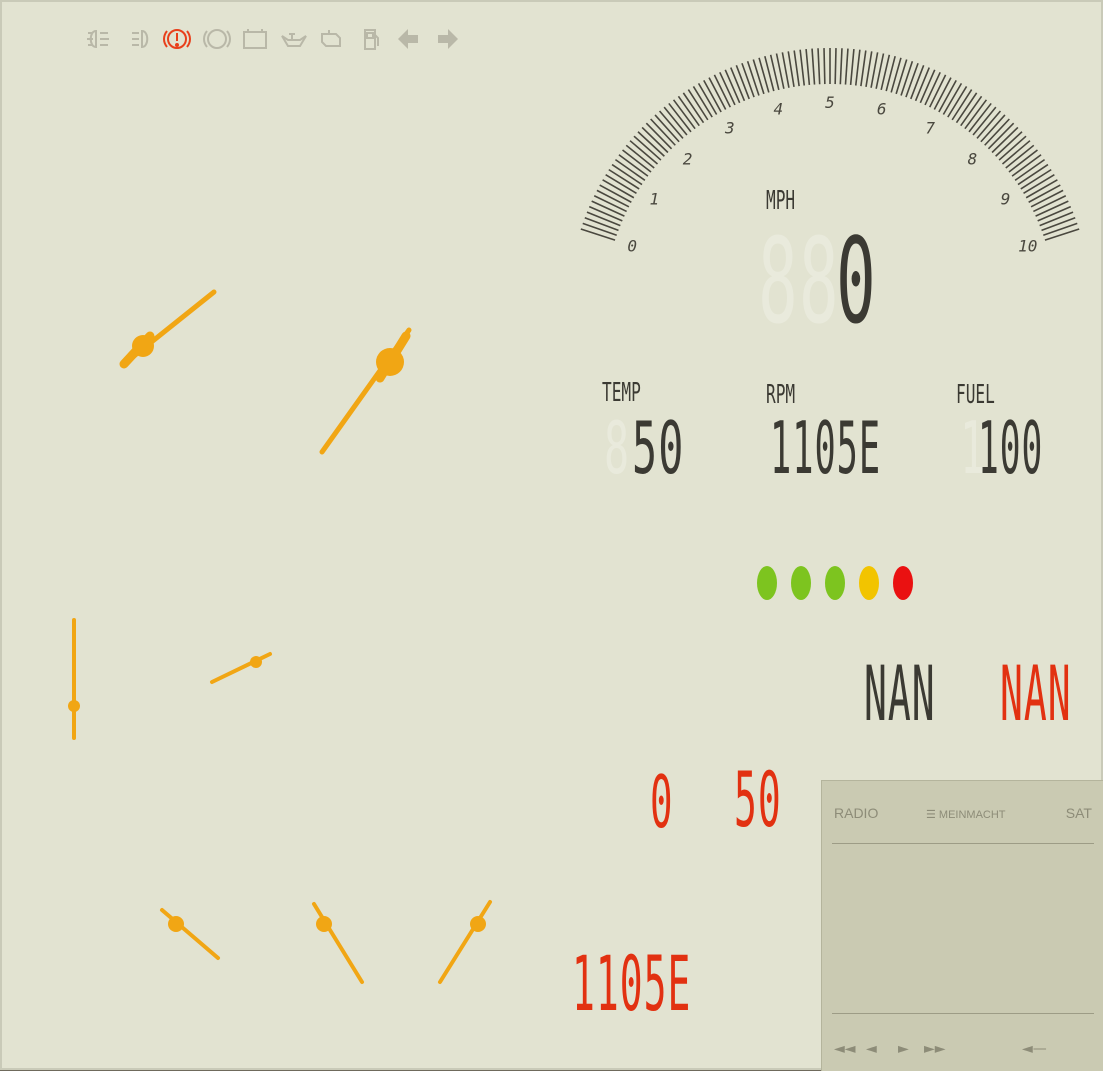  I want to click on prev-button: ◄, so click(871, 1049).